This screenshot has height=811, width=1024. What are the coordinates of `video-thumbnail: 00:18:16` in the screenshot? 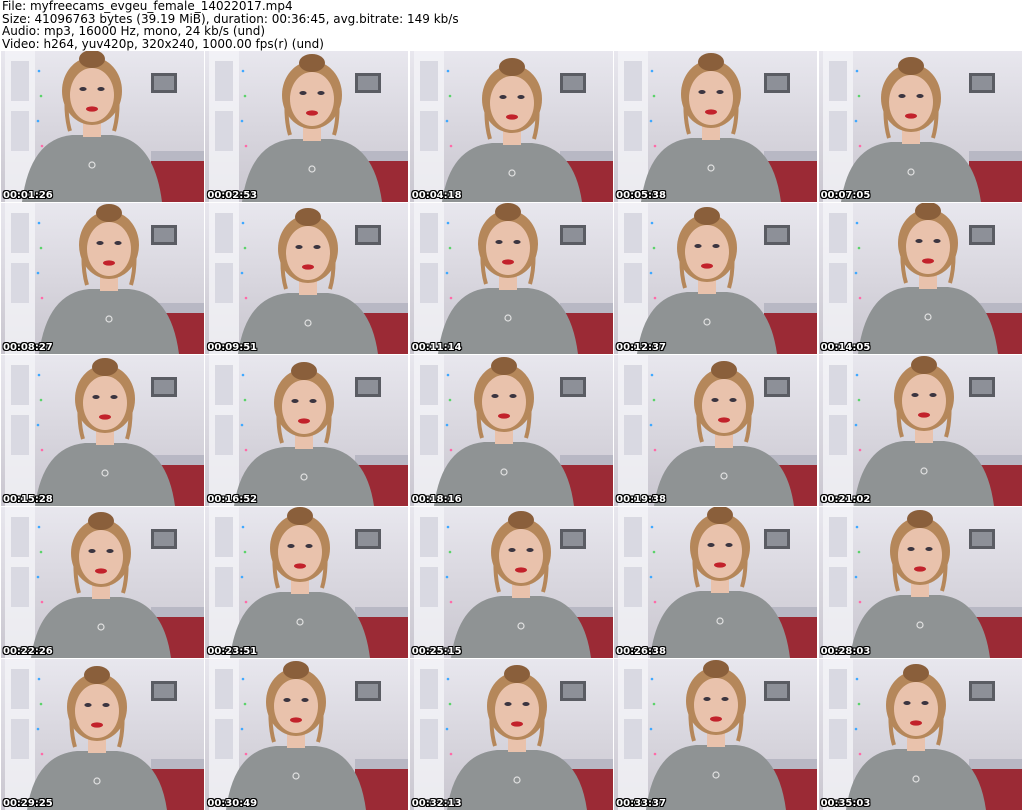 It's located at (511, 430).